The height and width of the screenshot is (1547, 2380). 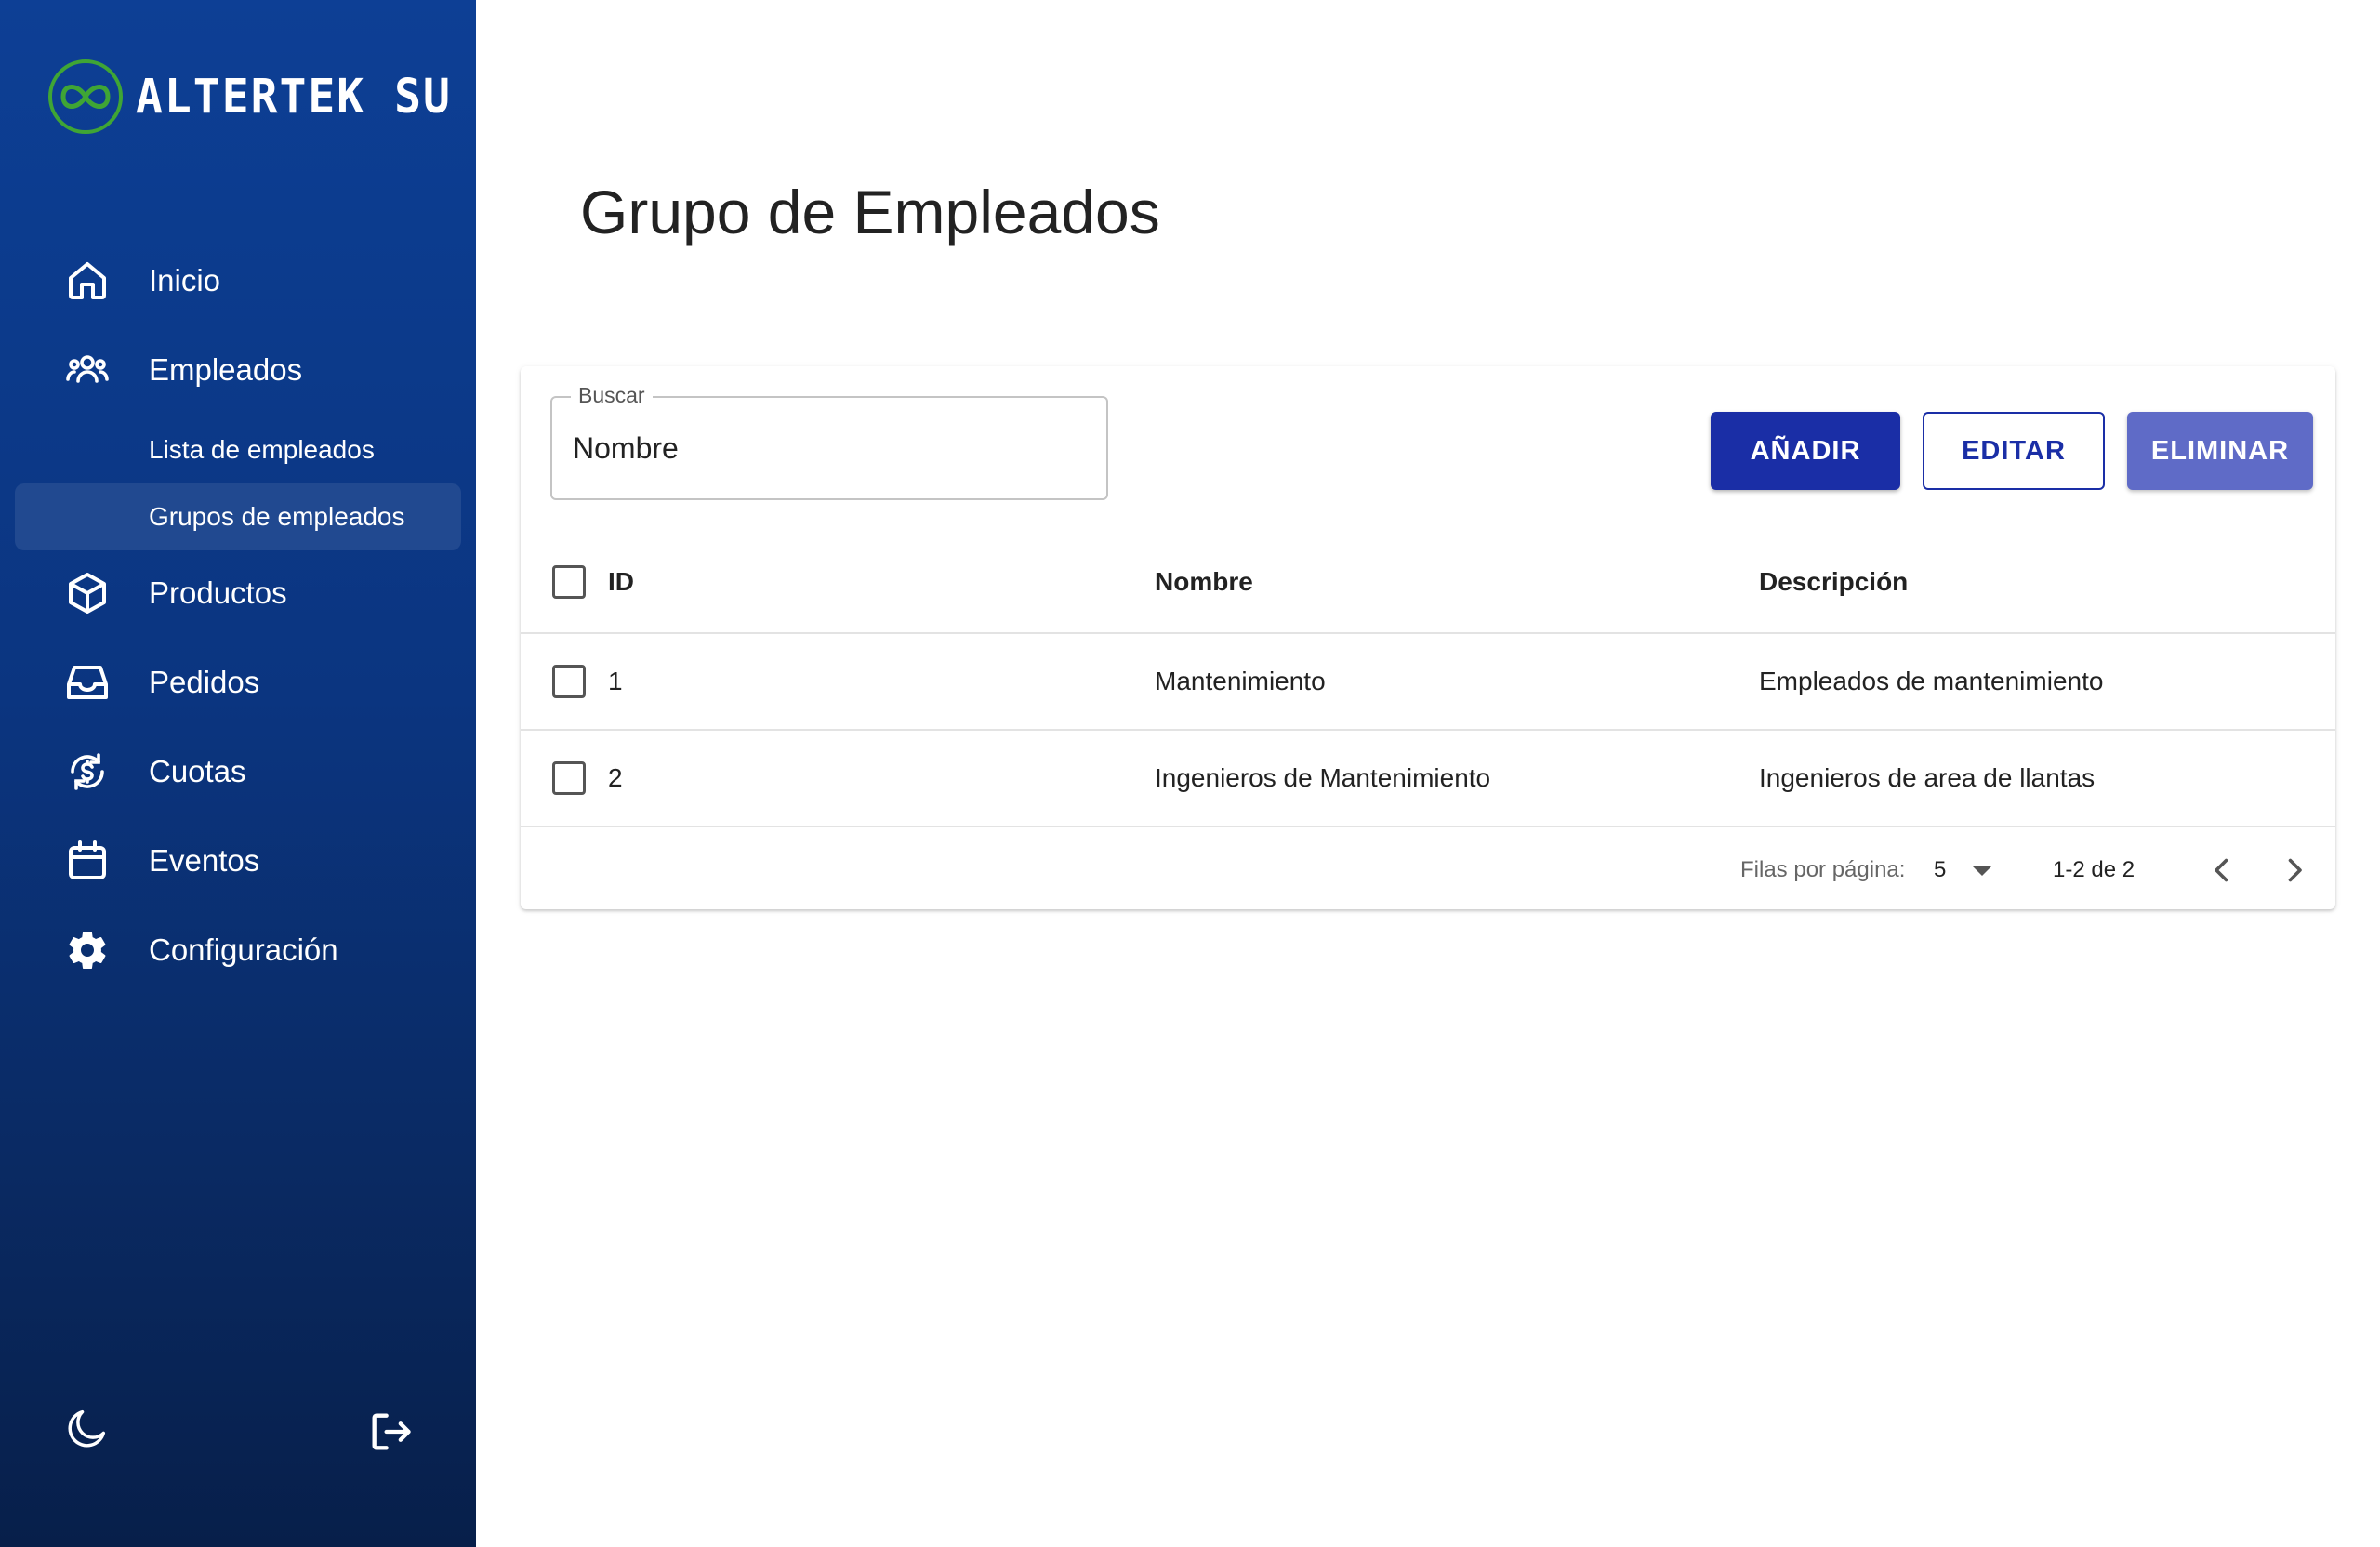 What do you see at coordinates (2220, 451) in the screenshot?
I see `delete-button: ELIMINAR` at bounding box center [2220, 451].